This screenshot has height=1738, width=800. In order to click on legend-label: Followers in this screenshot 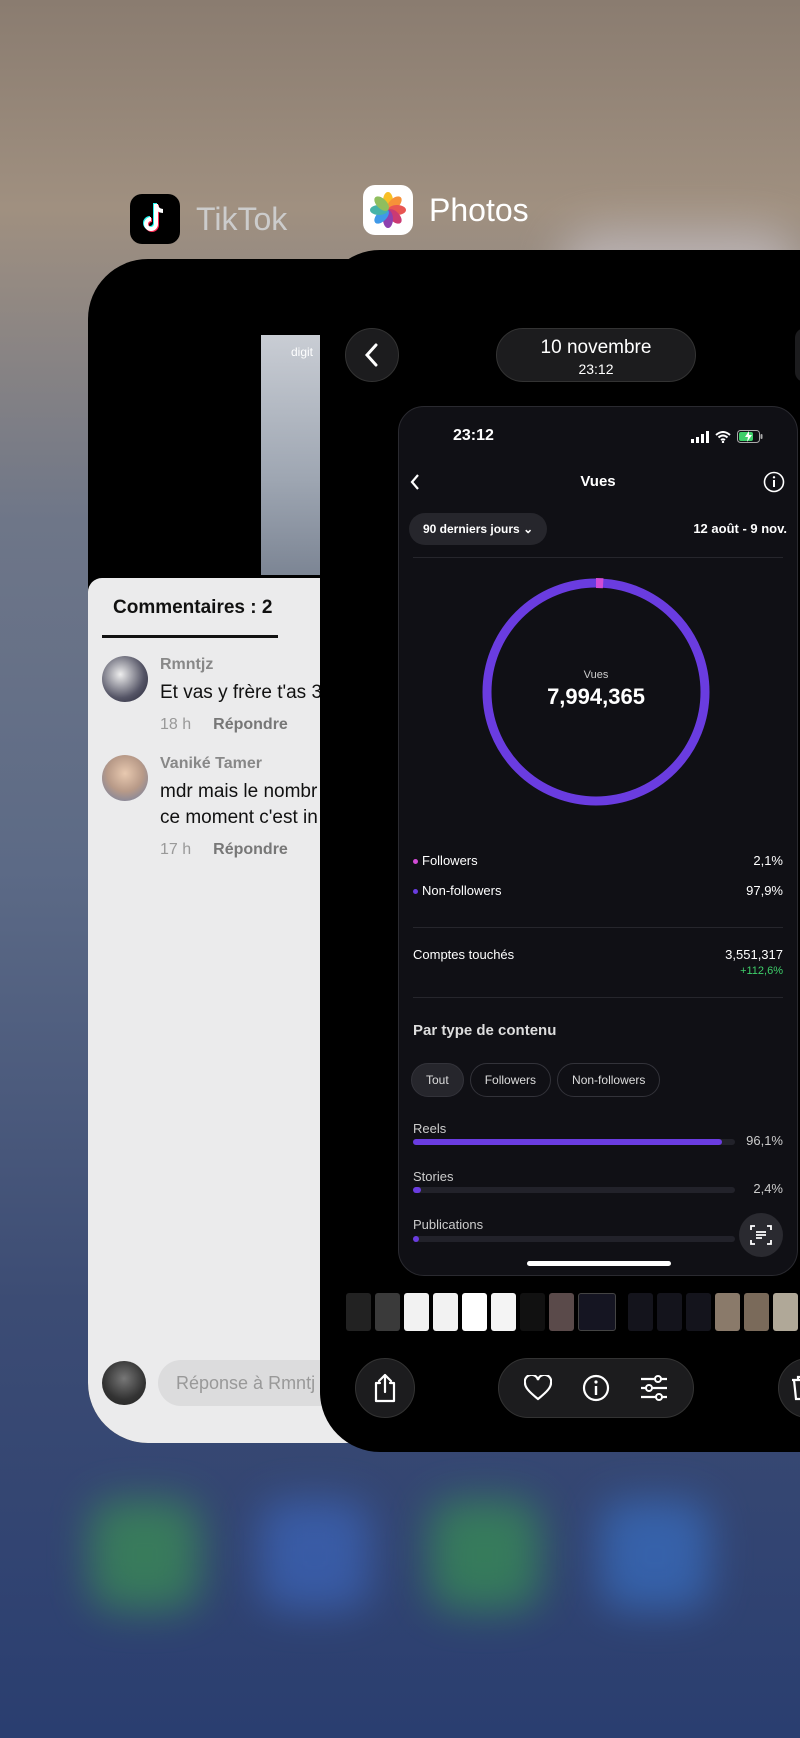, I will do `click(450, 860)`.